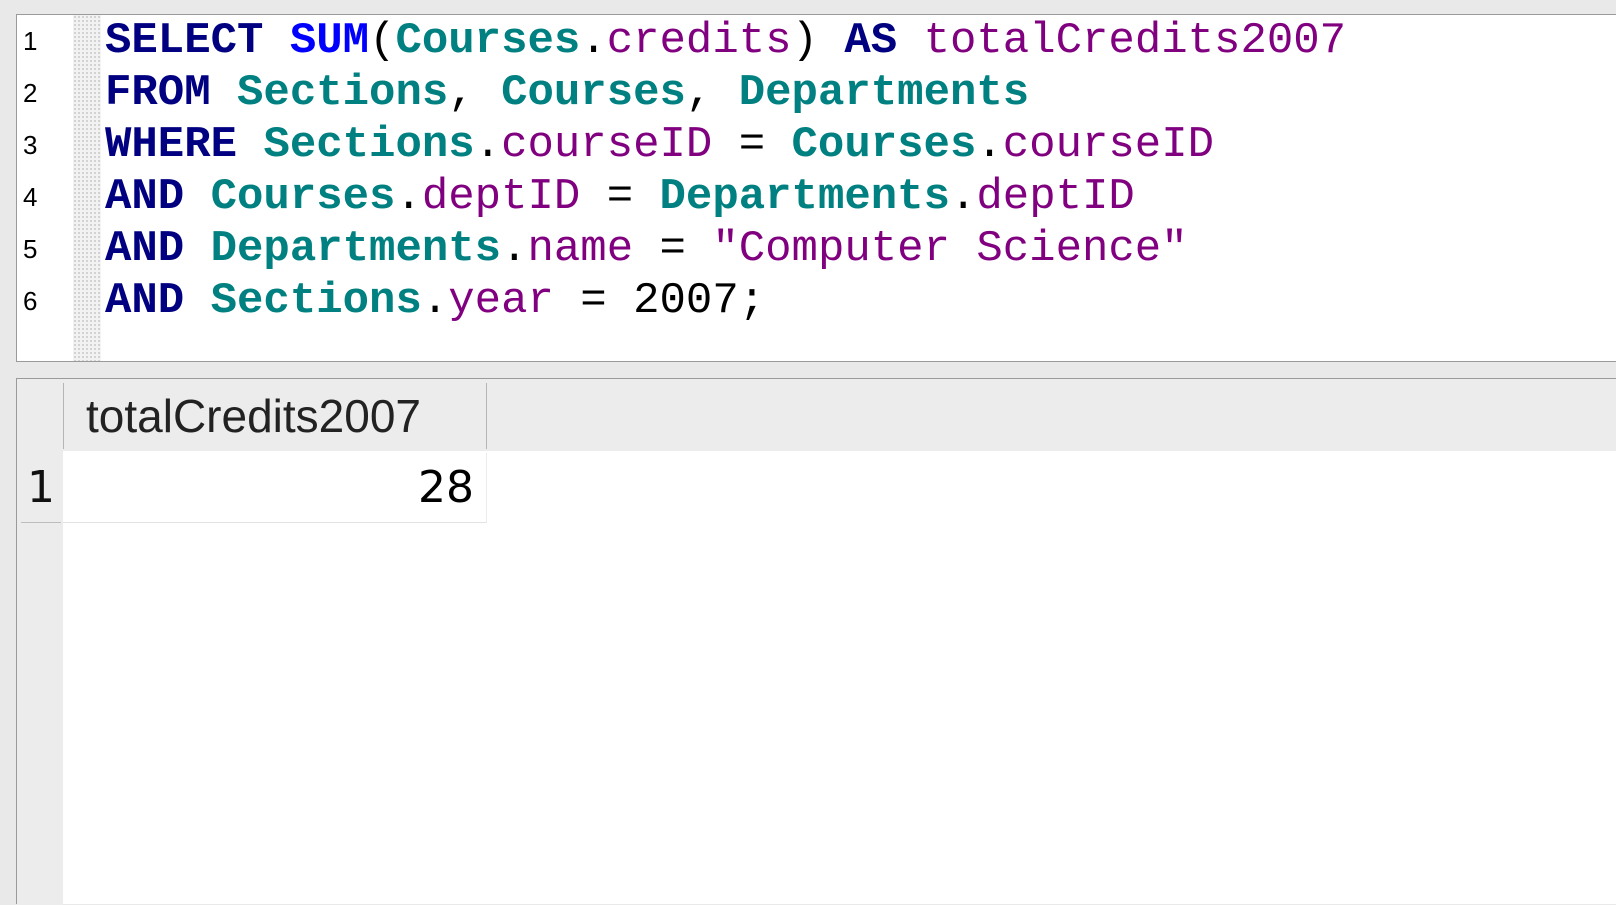 The image size is (1616, 905). What do you see at coordinates (329, 41) in the screenshot?
I see `code-token-fn: SUM` at bounding box center [329, 41].